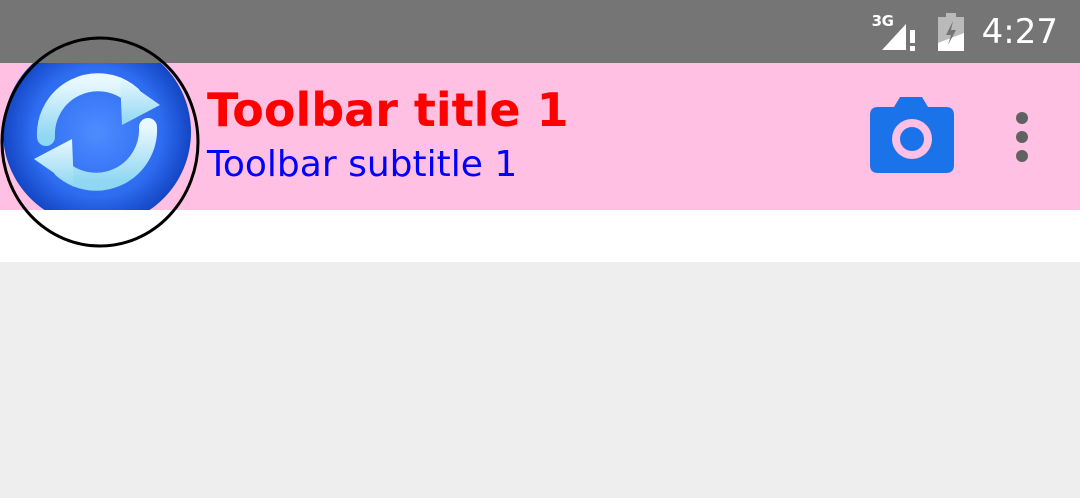 Image resolution: width=1080 pixels, height=498 pixels. I want to click on more-vert-icon, so click(1022, 137).